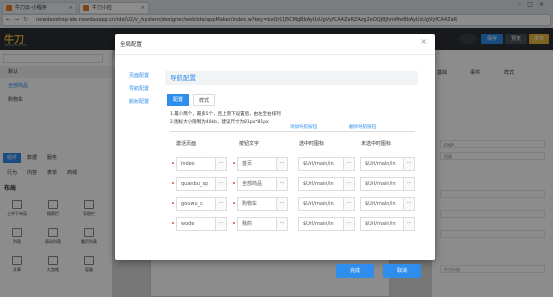 Image resolution: width=553 pixels, height=297 pixels. What do you see at coordinates (257, 204) in the screenshot?
I see `text-input: 购物车` at bounding box center [257, 204].